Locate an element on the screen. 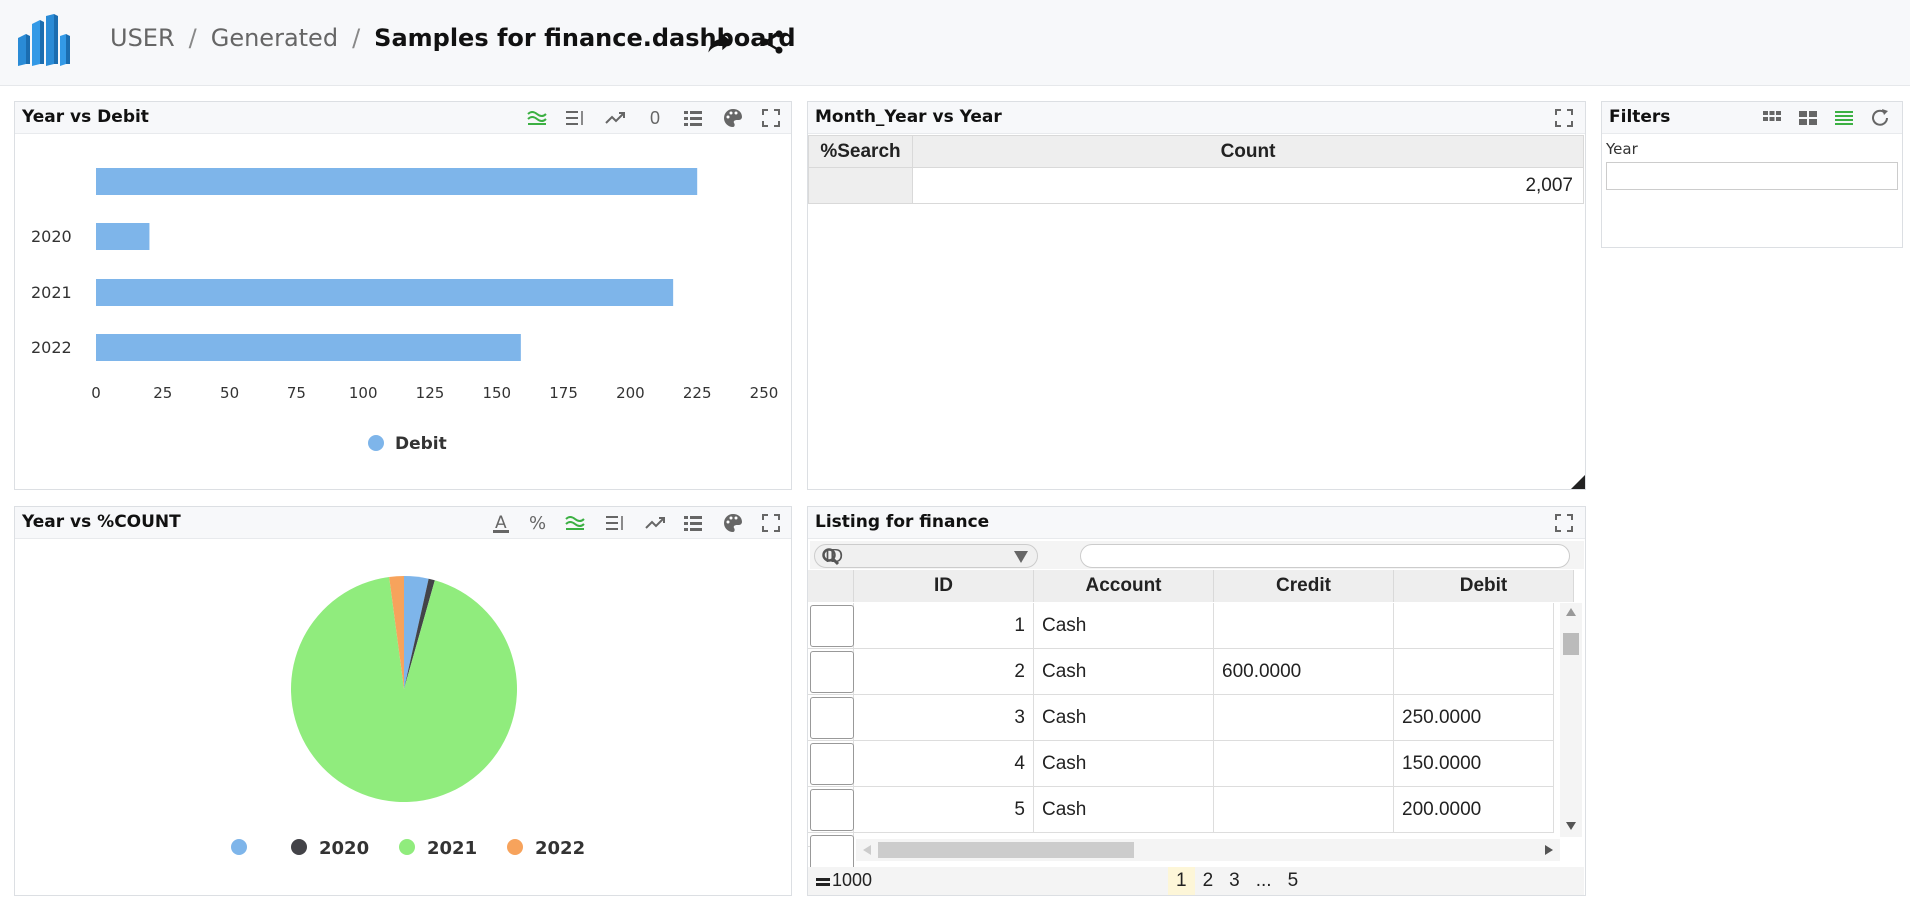 This screenshot has width=1910, height=906. table-row: 1 Cash is located at coordinates (1181, 626).